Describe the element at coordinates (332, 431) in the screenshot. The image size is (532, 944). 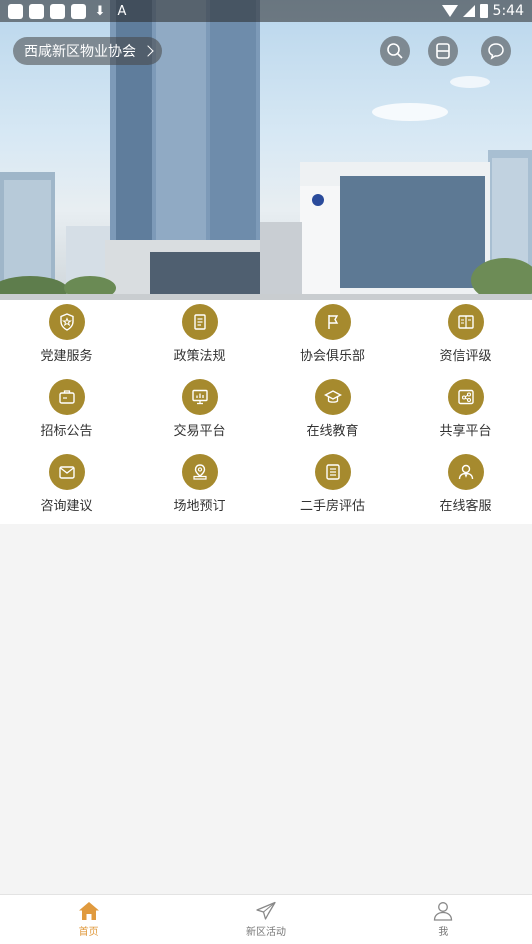
I see `grid-item-label: 在线教育` at that location.